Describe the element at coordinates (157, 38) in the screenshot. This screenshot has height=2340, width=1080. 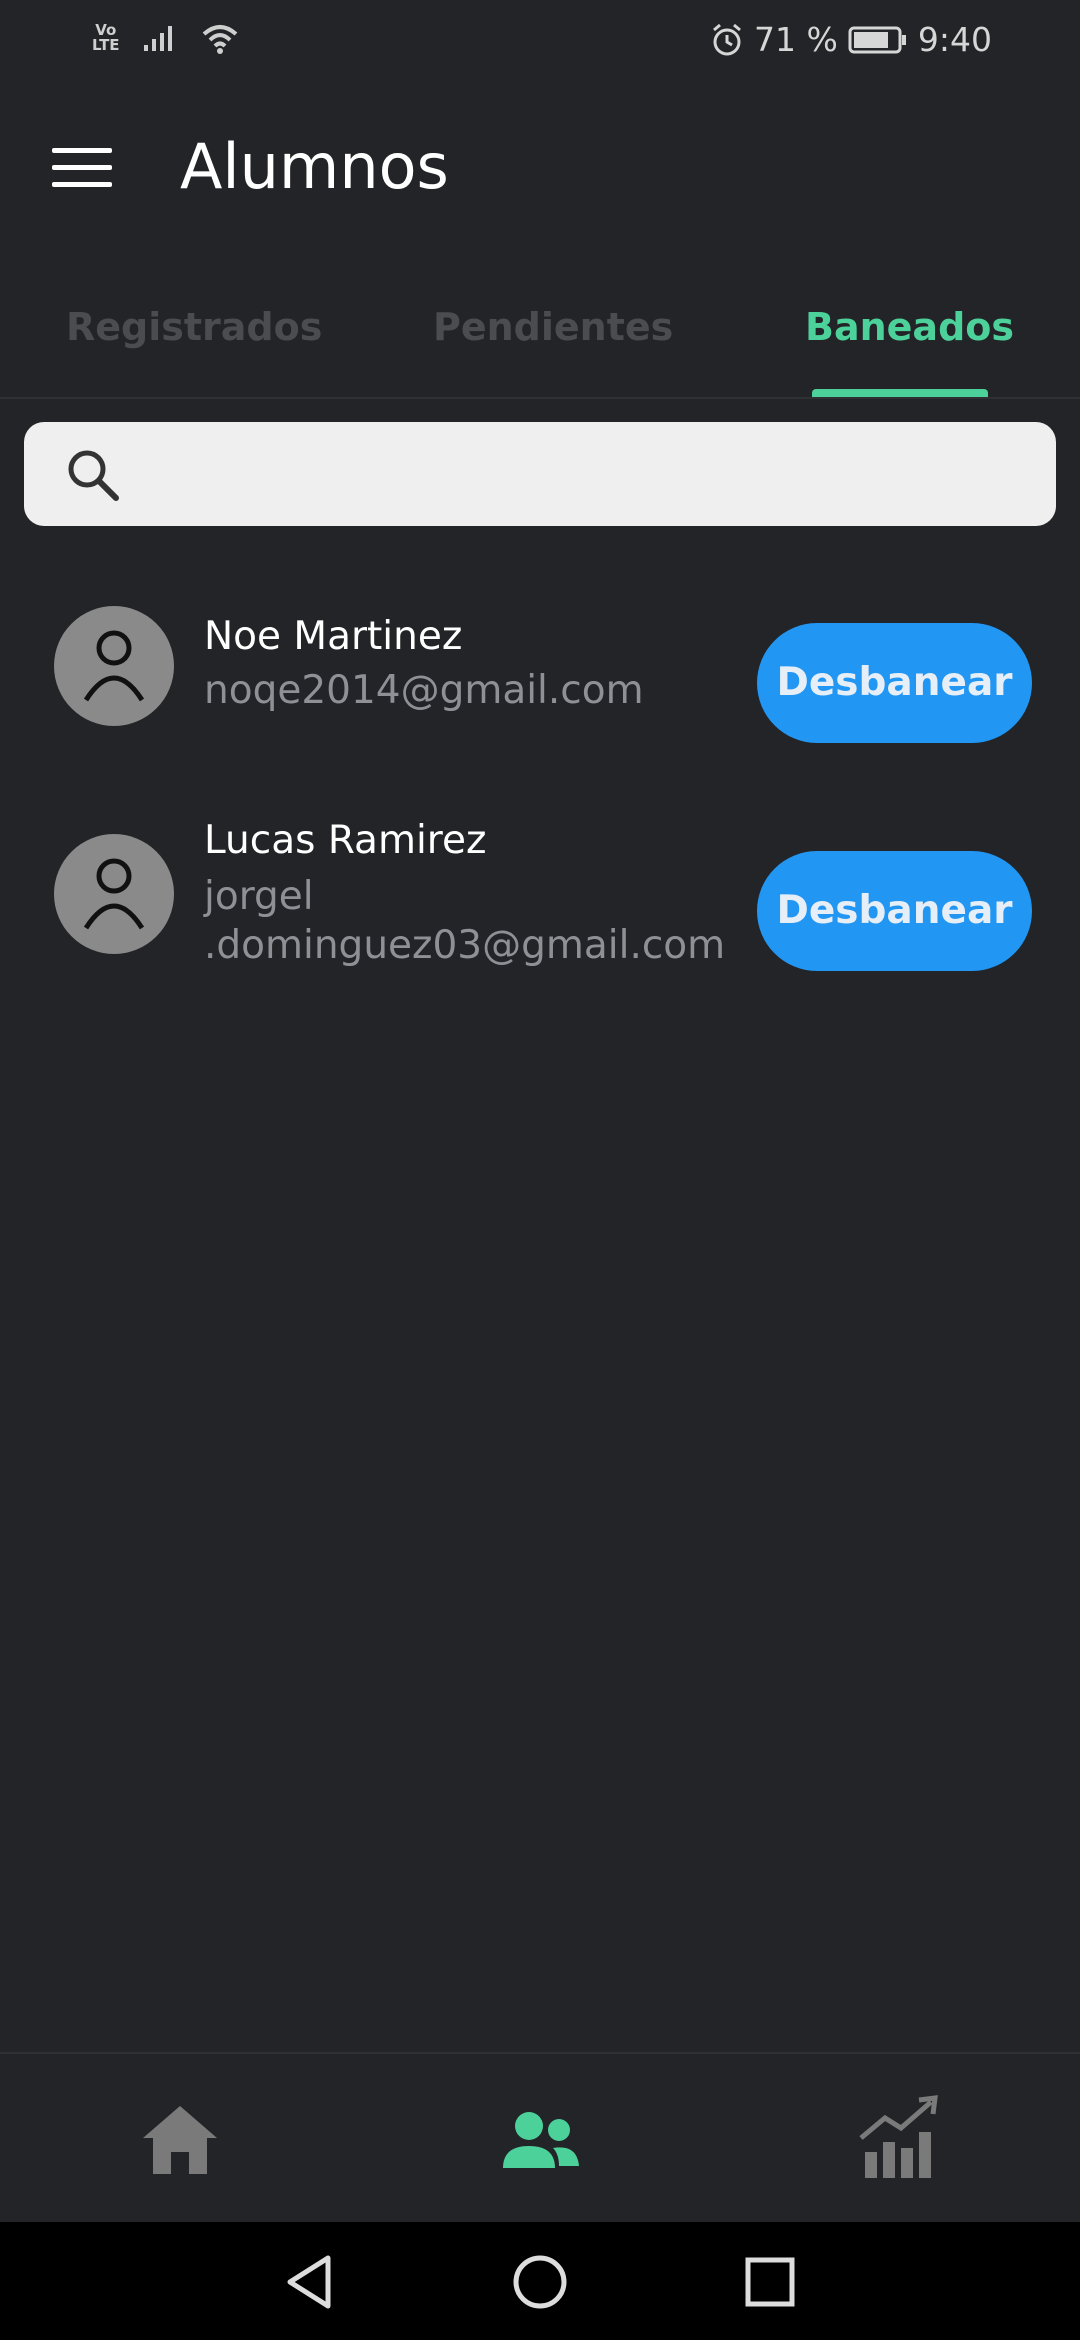
I see `signal-icon` at that location.